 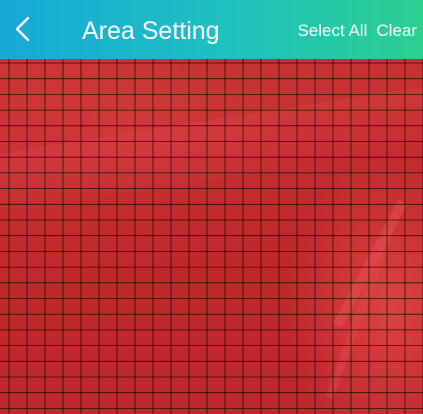 I want to click on page-title: Area Setting, so click(x=151, y=31).